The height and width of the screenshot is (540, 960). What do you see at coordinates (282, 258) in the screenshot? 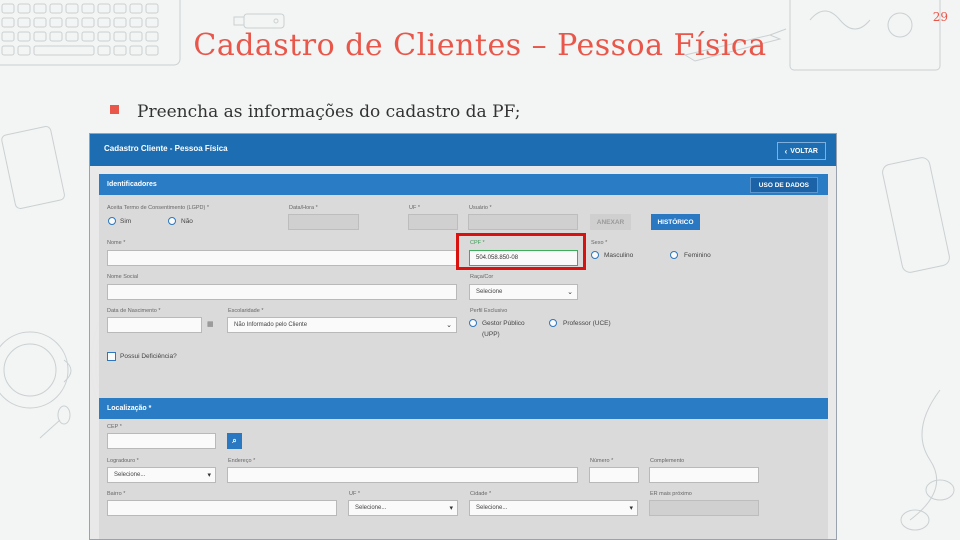
I see `nome-field` at bounding box center [282, 258].